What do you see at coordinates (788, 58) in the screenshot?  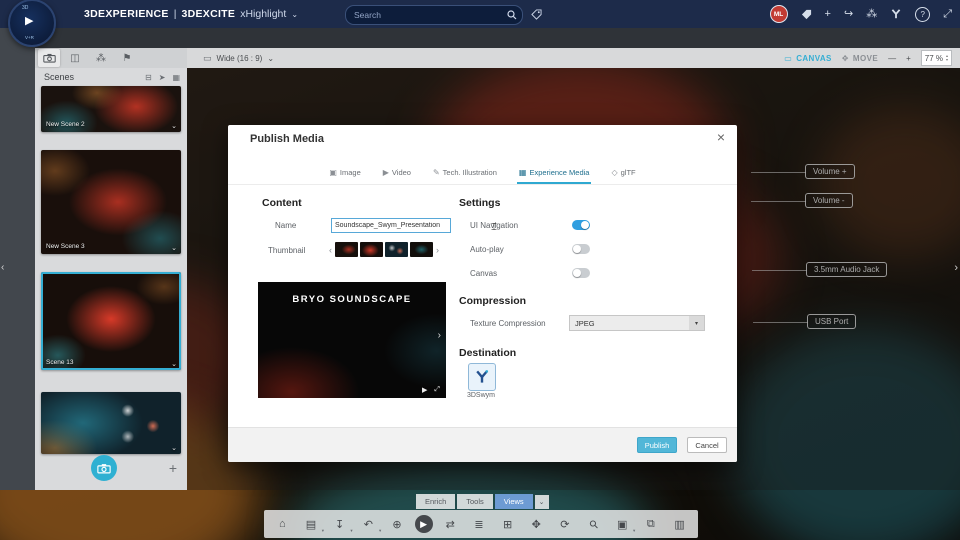 I see `canvas-frame-icon: ▭` at bounding box center [788, 58].